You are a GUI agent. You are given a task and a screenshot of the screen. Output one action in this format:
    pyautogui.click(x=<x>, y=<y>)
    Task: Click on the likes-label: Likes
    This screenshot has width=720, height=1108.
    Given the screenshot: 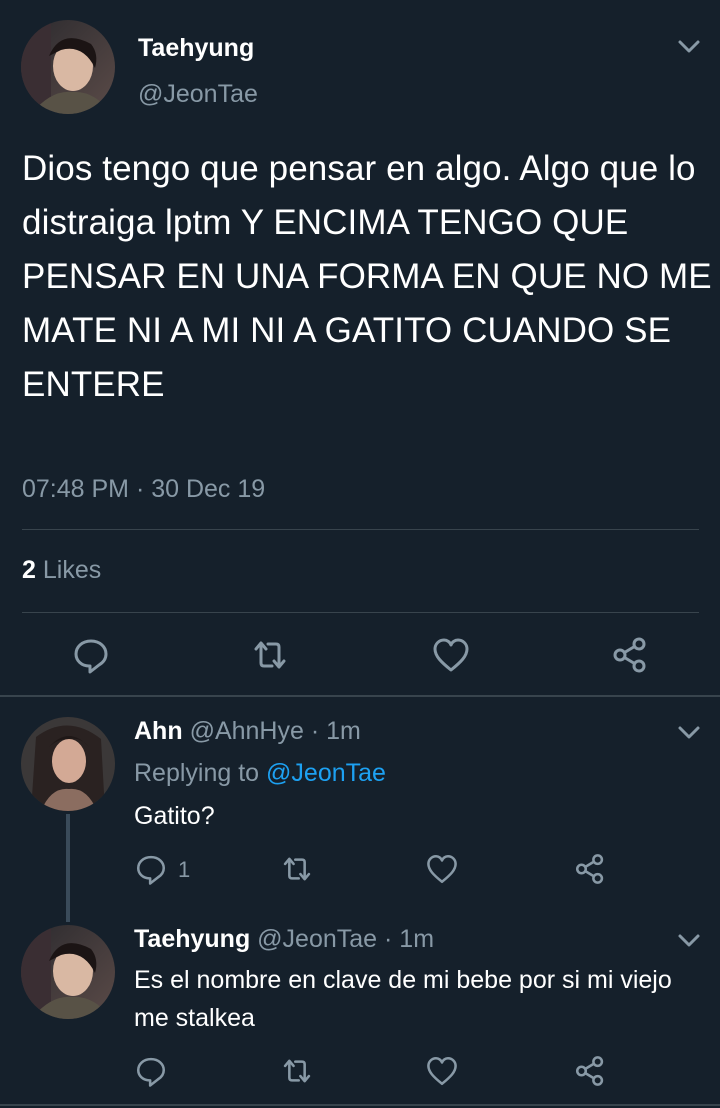 What is the action you would take?
    pyautogui.click(x=72, y=570)
    